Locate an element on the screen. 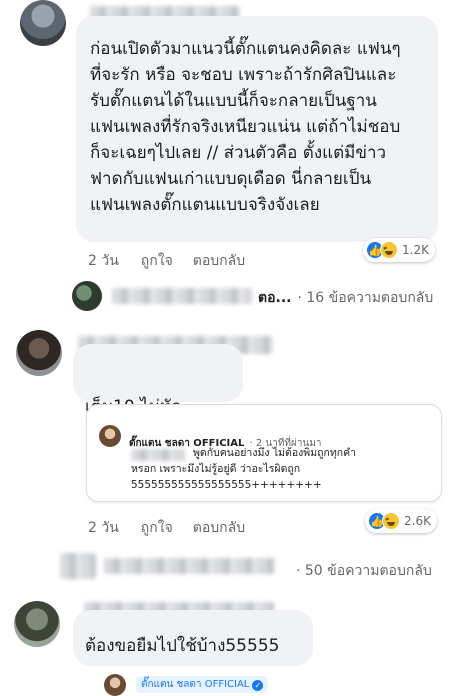  reply-count: · 50 ข้อความตอบกลับ is located at coordinates (364, 571).